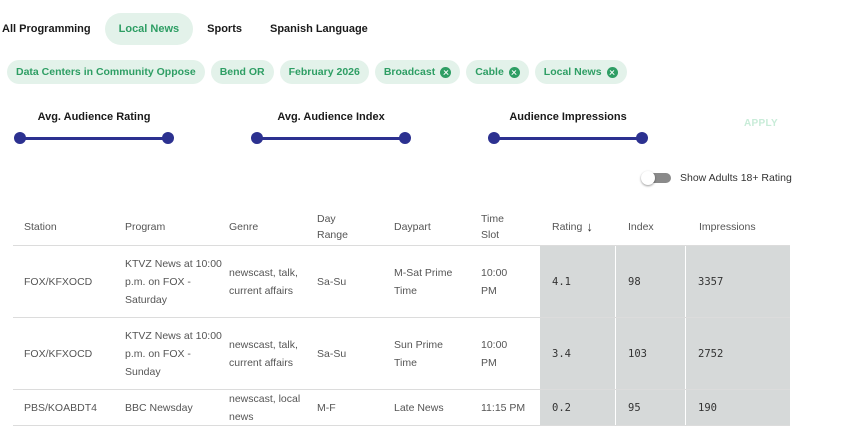 The width and height of the screenshot is (850, 434). I want to click on apply-button: APPLY, so click(761, 123).